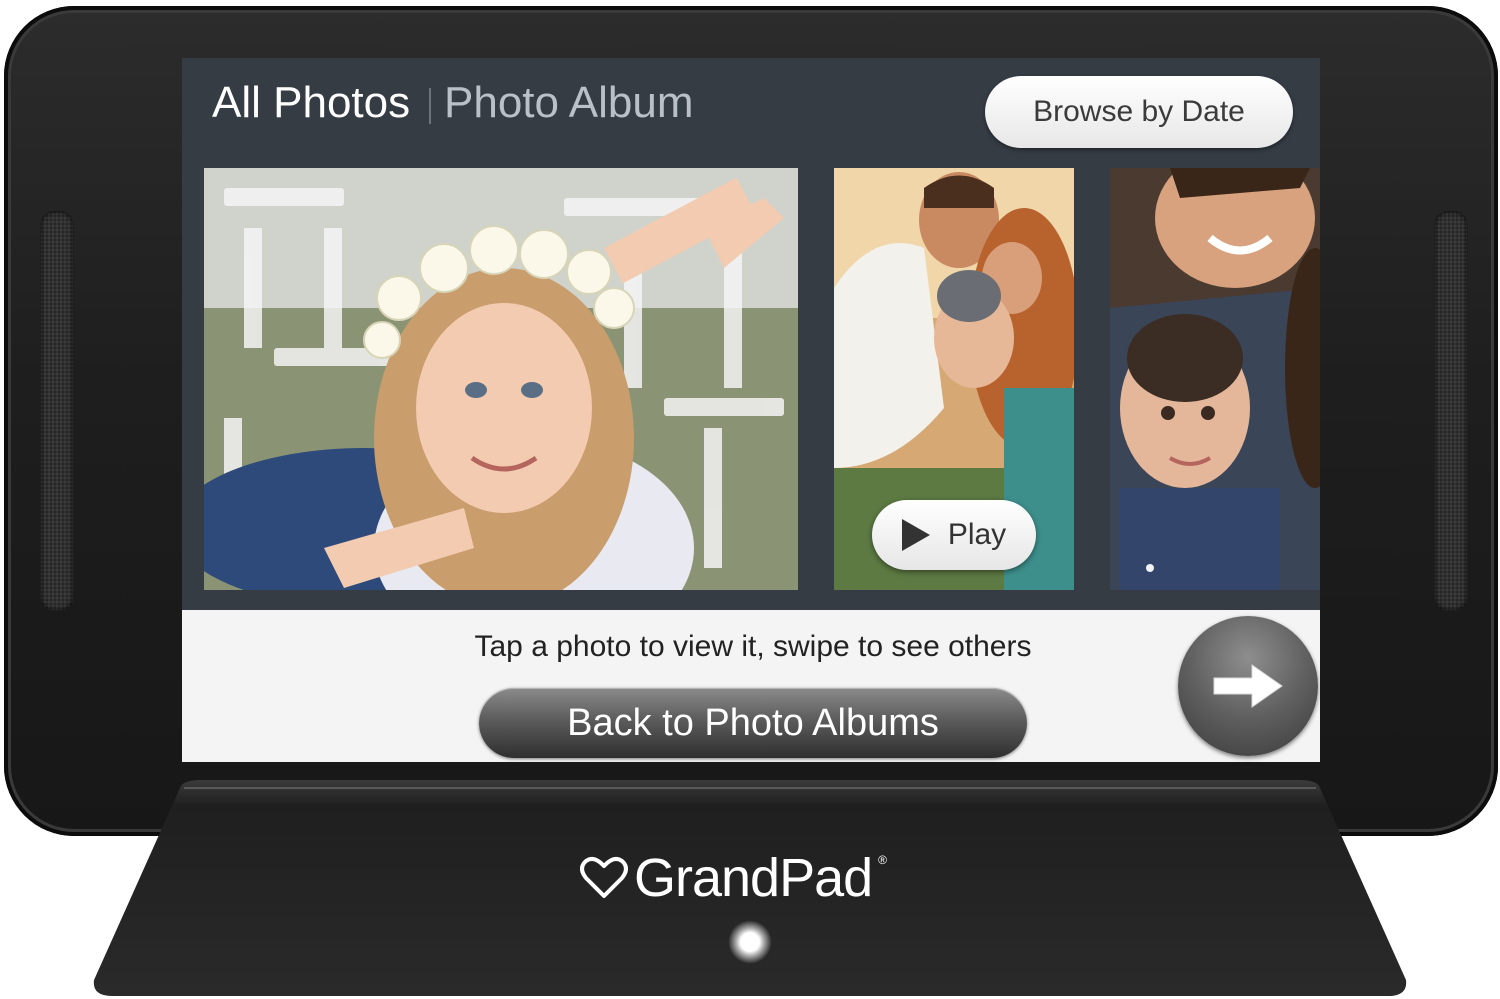 The image size is (1500, 999). What do you see at coordinates (915, 535) in the screenshot?
I see `play-icon` at bounding box center [915, 535].